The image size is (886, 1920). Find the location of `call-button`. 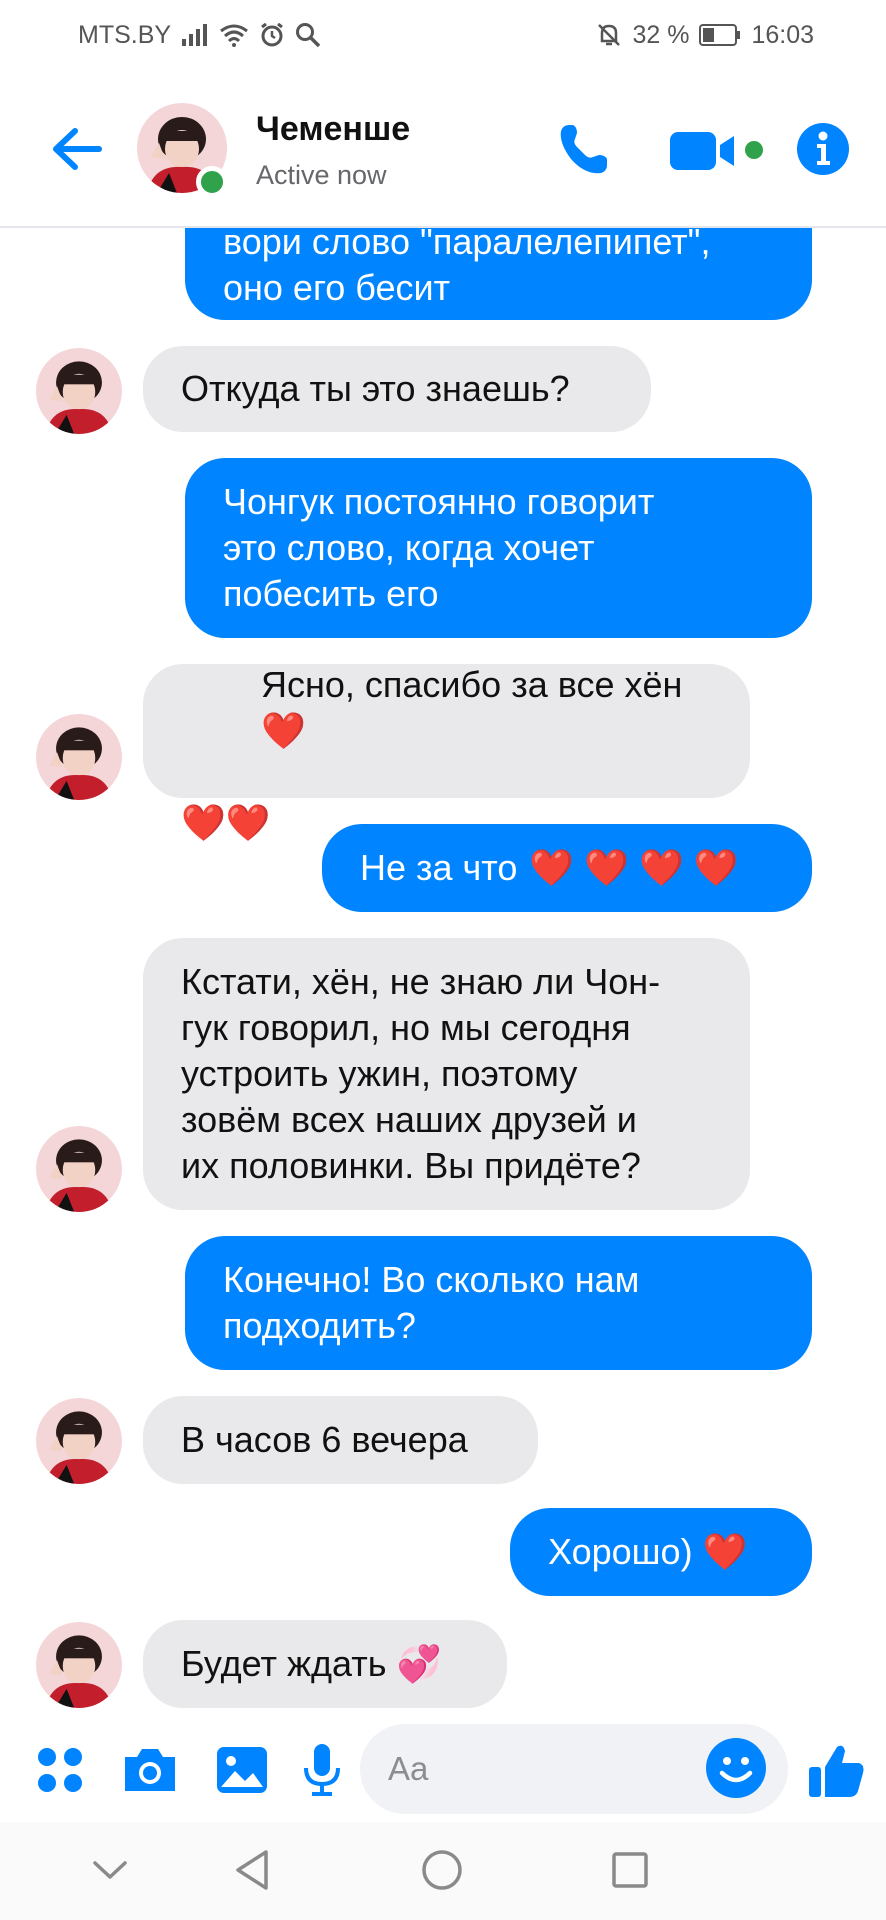

call-button is located at coordinates (584, 150).